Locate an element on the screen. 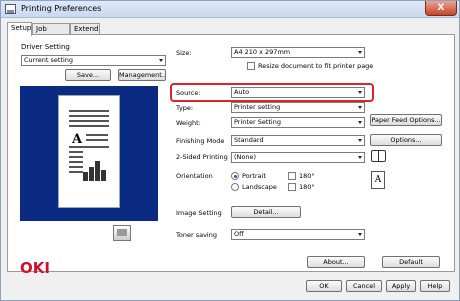 This screenshot has width=460, height=301. help-button: Help is located at coordinates (435, 286).